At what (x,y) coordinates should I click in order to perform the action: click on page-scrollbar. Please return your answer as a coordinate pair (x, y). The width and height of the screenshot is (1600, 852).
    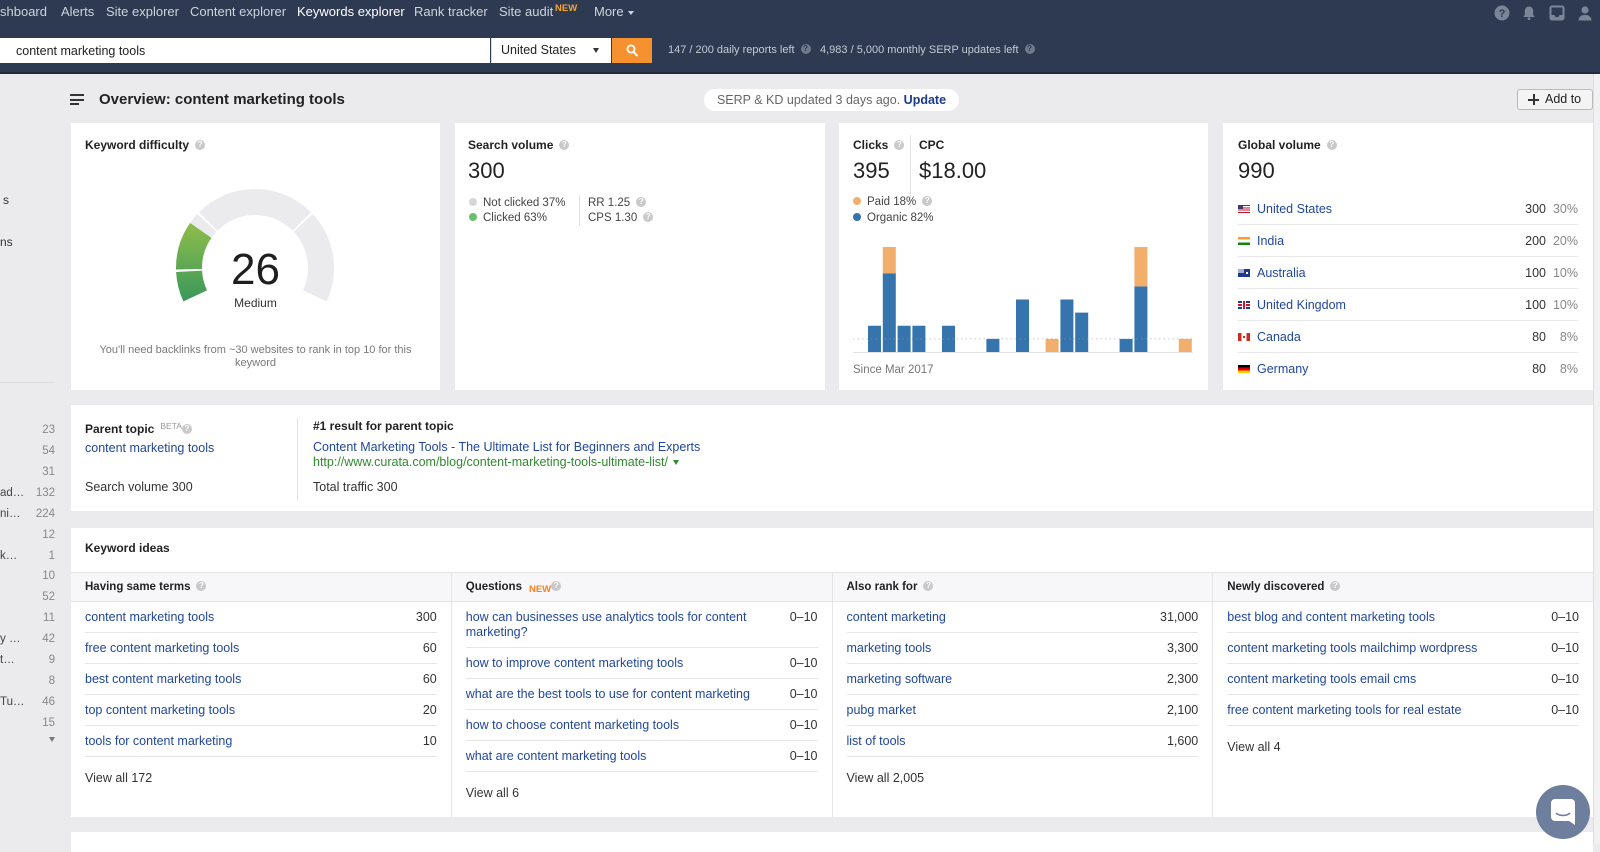
    Looking at the image, I should click on (1596, 459).